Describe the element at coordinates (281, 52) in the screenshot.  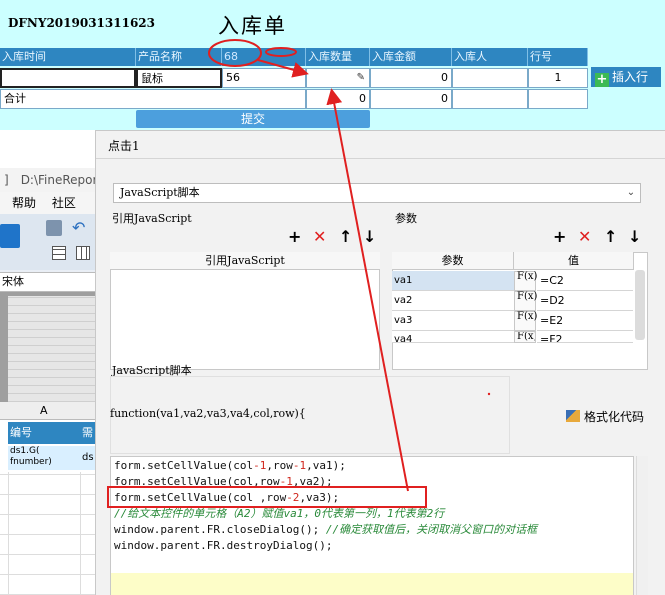
I see `annotation-circle-small` at that location.